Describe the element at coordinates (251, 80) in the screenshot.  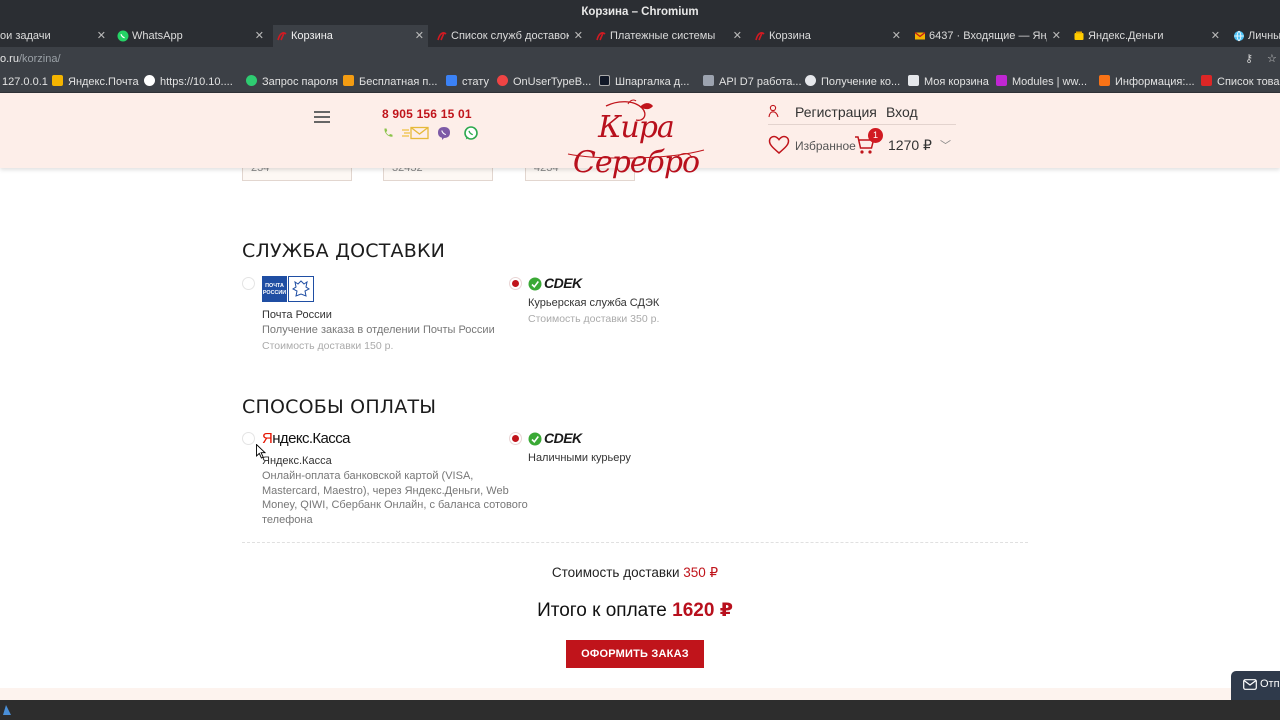
I see `leaf-icon` at that location.